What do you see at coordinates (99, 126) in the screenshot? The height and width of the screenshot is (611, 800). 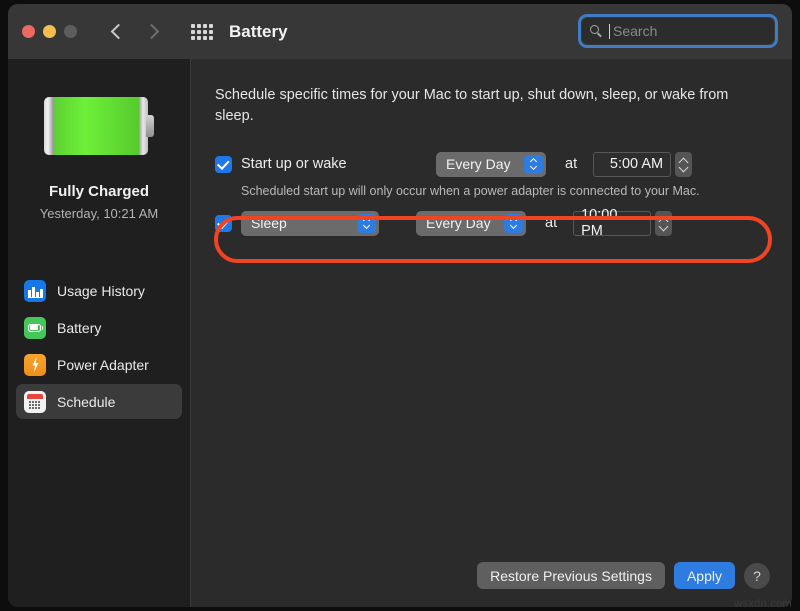 I see `battery-illustration` at bounding box center [99, 126].